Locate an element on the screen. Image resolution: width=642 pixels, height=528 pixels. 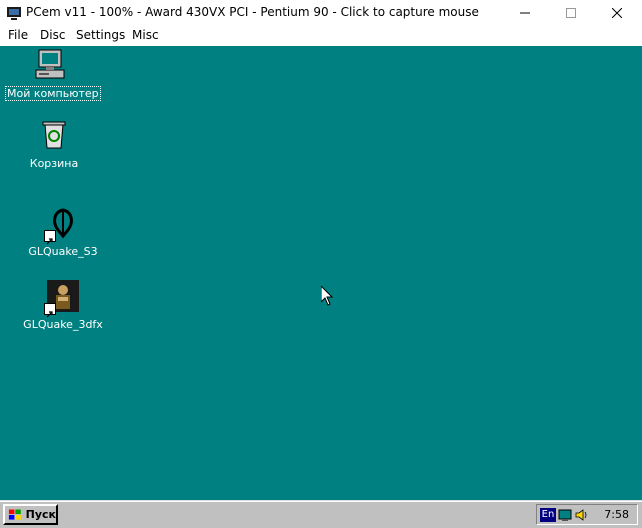
pcem-app-icon is located at coordinates (14, 13).